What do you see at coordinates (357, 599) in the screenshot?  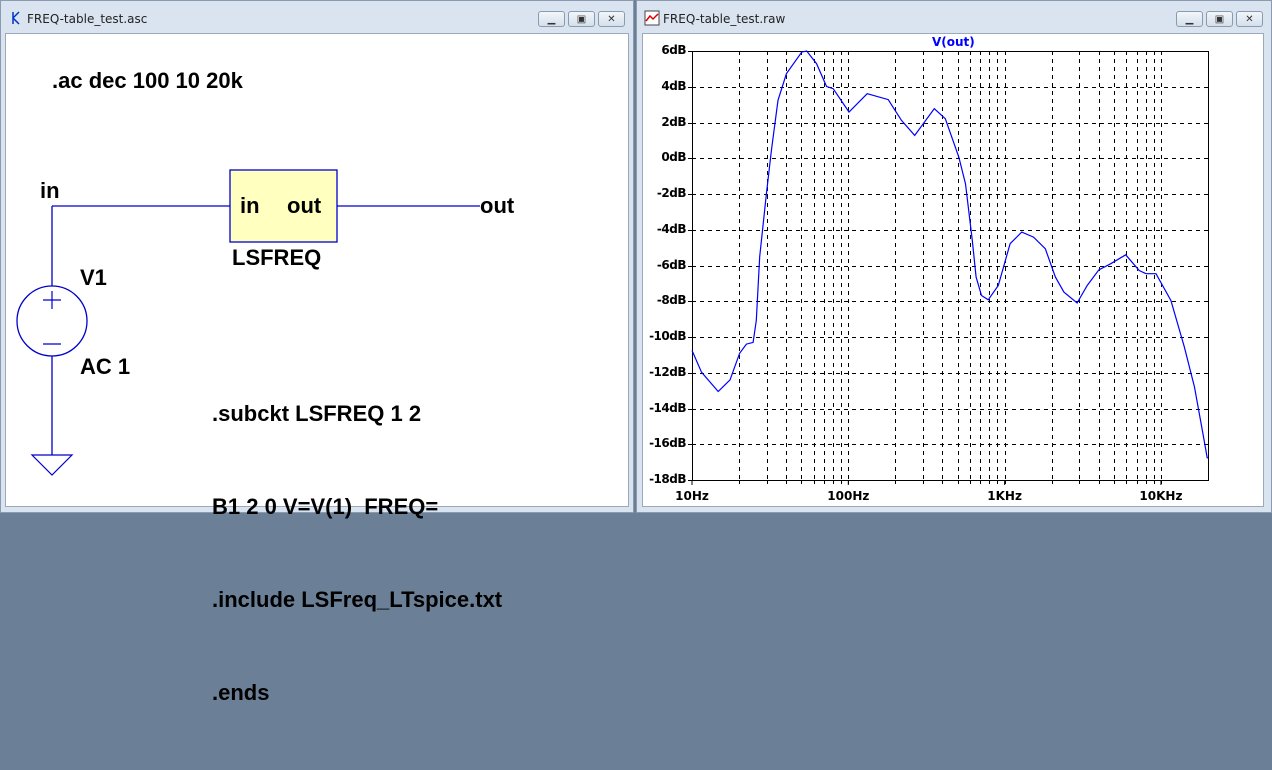 I see `netlist-line: .include LSFreq_LTspice.txt` at bounding box center [357, 599].